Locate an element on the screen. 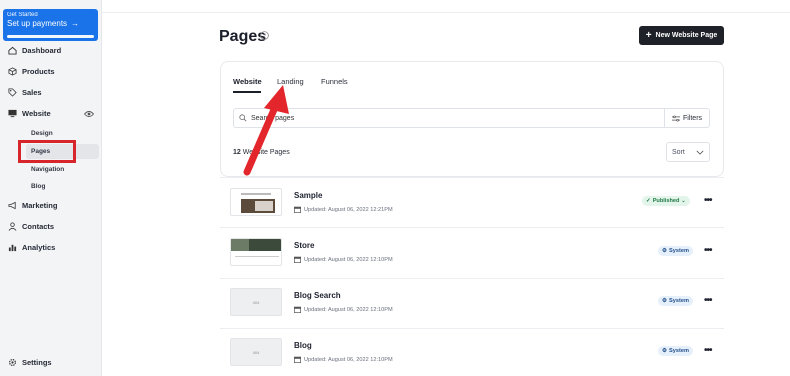  filters-label: Filters is located at coordinates (692, 118).